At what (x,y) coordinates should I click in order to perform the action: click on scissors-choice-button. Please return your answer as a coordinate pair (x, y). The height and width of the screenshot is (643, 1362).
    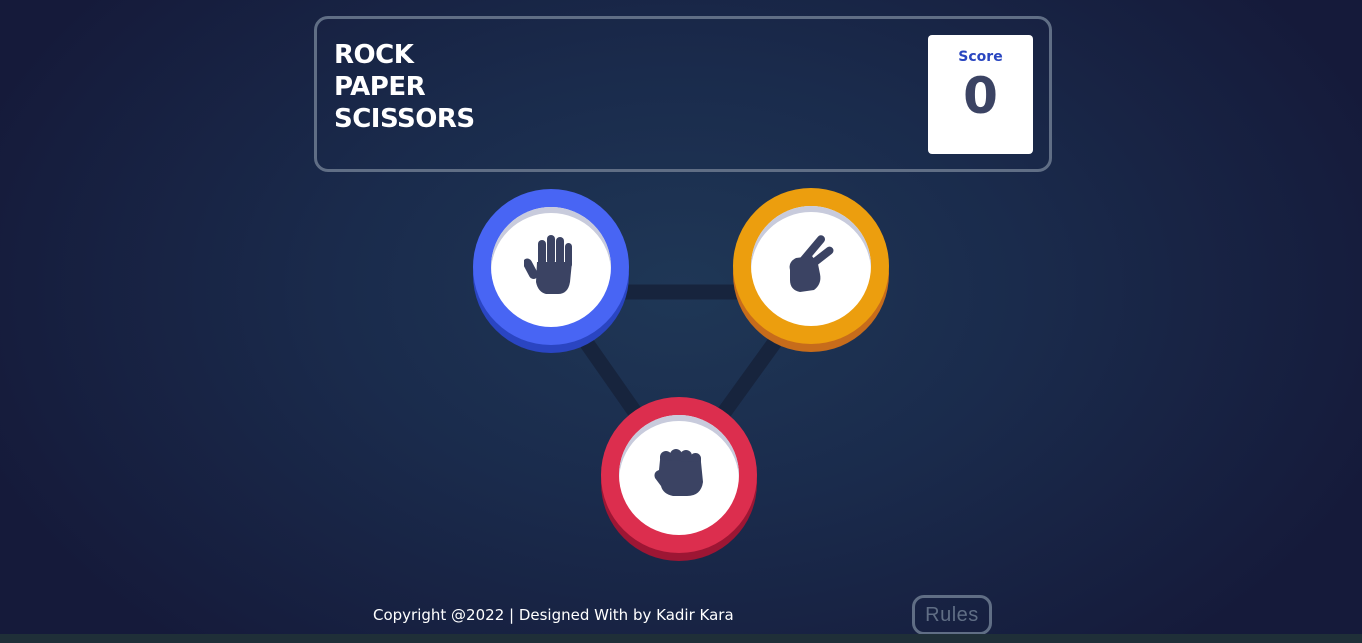
    Looking at the image, I should click on (811, 270).